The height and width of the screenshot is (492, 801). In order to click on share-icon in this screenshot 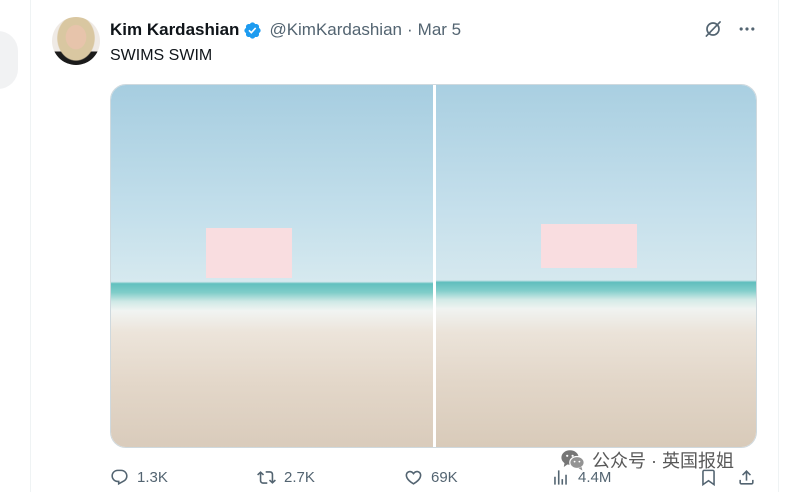, I will do `click(746, 477)`.